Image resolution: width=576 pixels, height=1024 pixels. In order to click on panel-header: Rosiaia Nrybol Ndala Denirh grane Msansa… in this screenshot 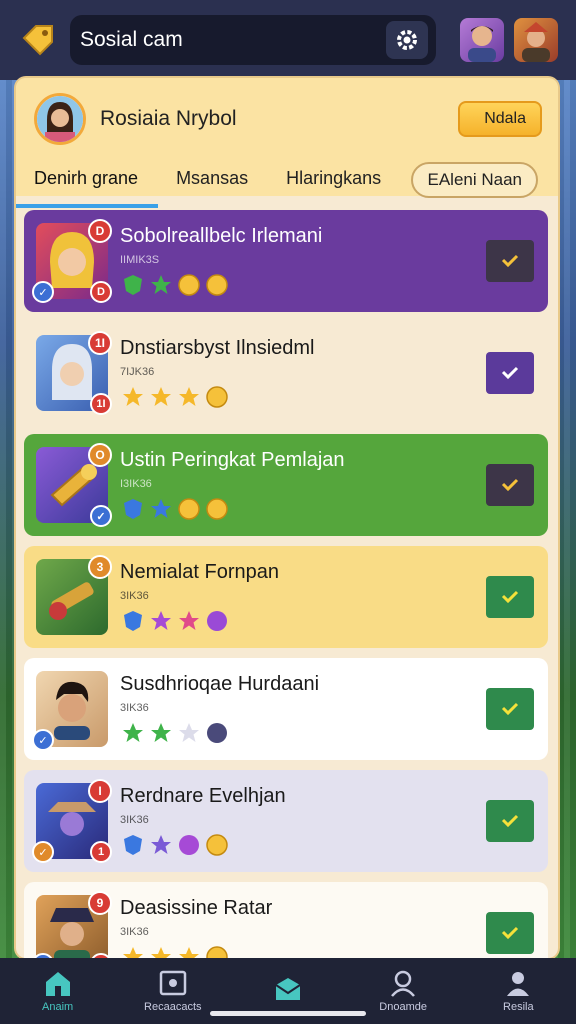, I will do `click(287, 143)`.